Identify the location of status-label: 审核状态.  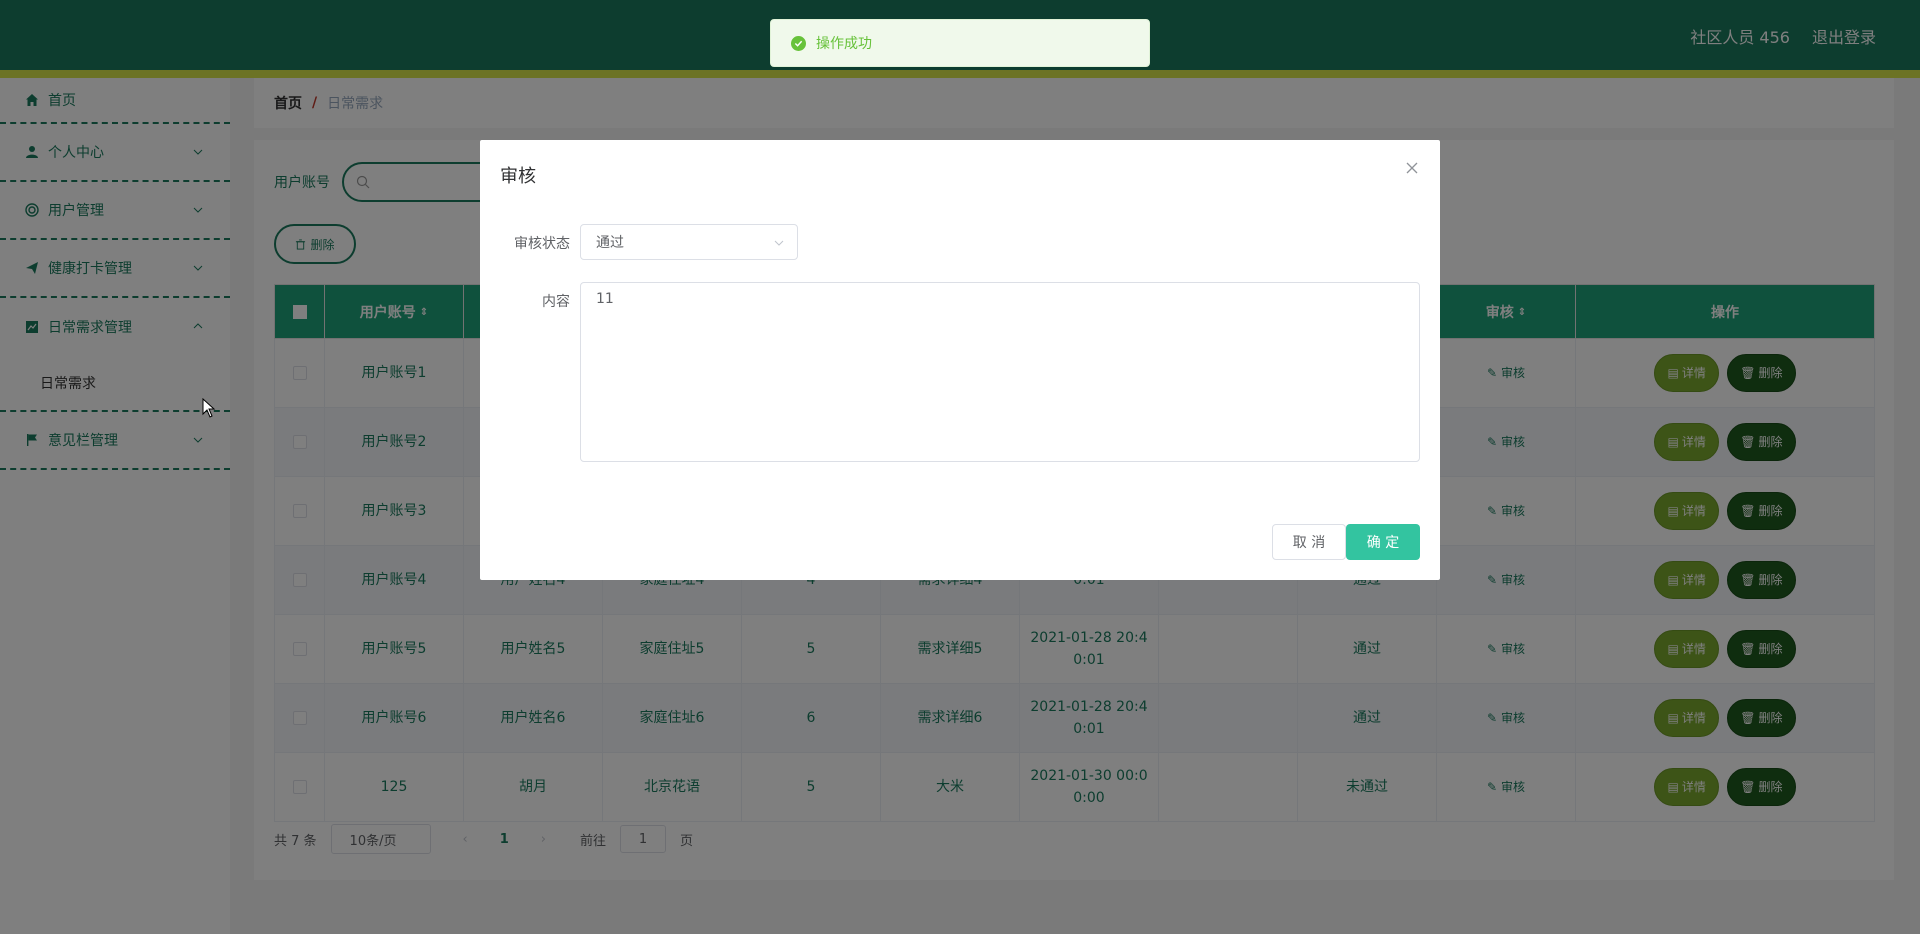
(542, 244).